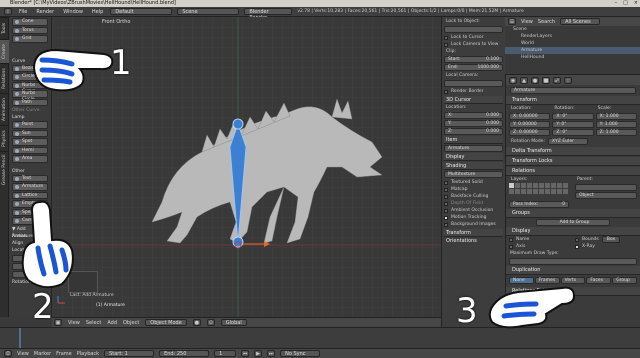 The width and height of the screenshot is (640, 358). I want to click on timeline-menu-marker: Marker, so click(42, 354).